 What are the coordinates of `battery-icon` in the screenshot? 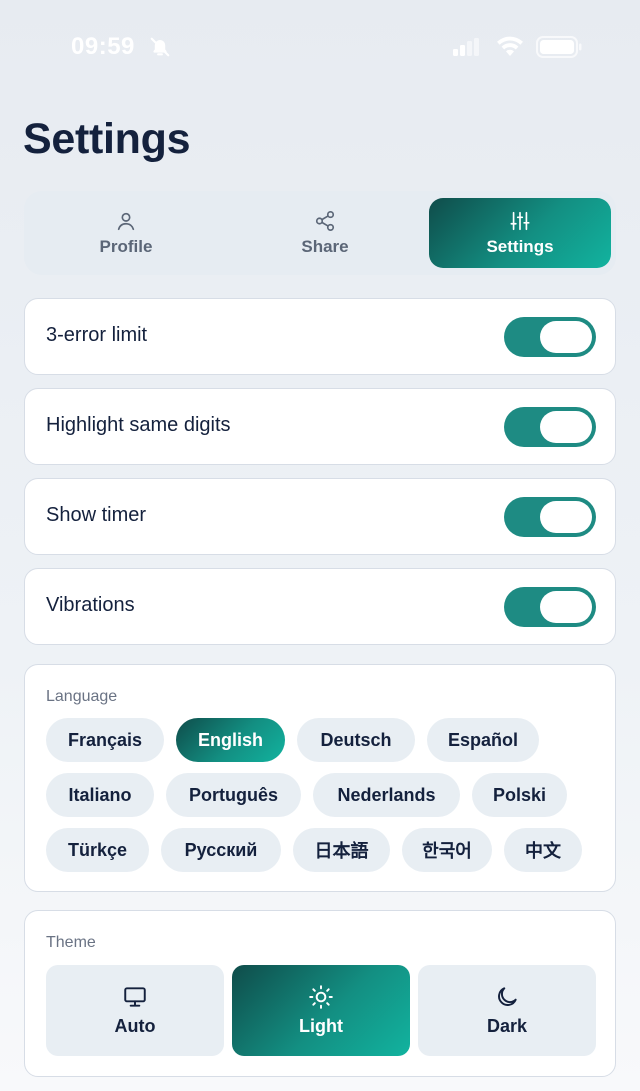 It's located at (559, 47).